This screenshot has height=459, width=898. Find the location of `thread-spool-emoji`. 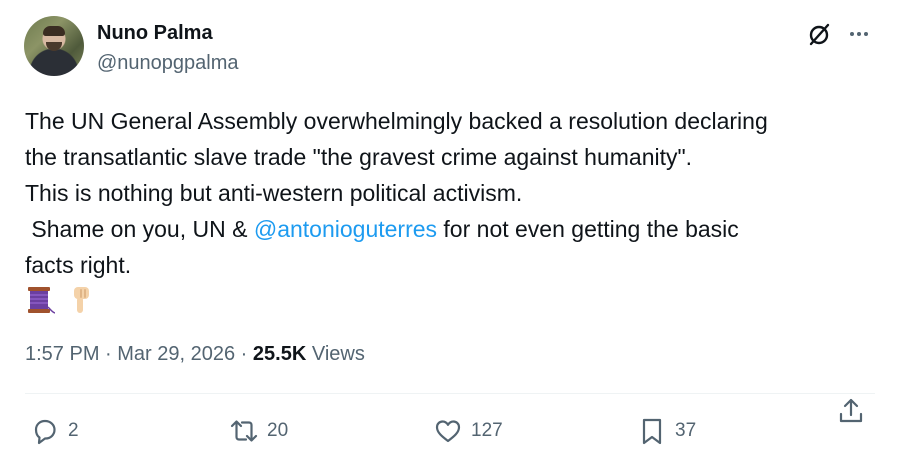

thread-spool-emoji is located at coordinates (41, 300).